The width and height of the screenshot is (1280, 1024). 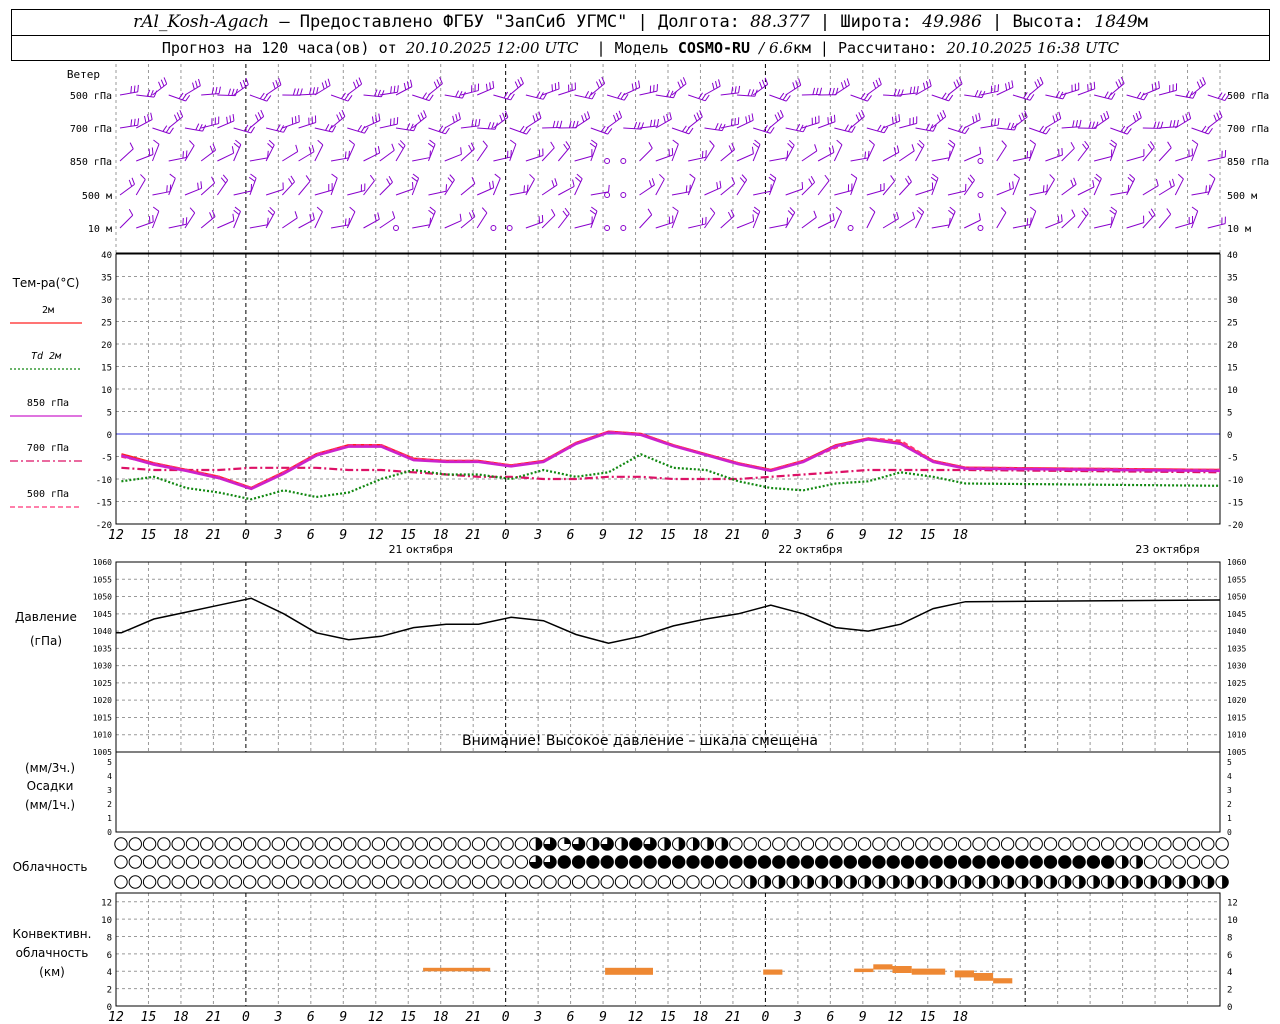 I want to click on wind-level-label: 850 гПа, so click(x=91, y=162).